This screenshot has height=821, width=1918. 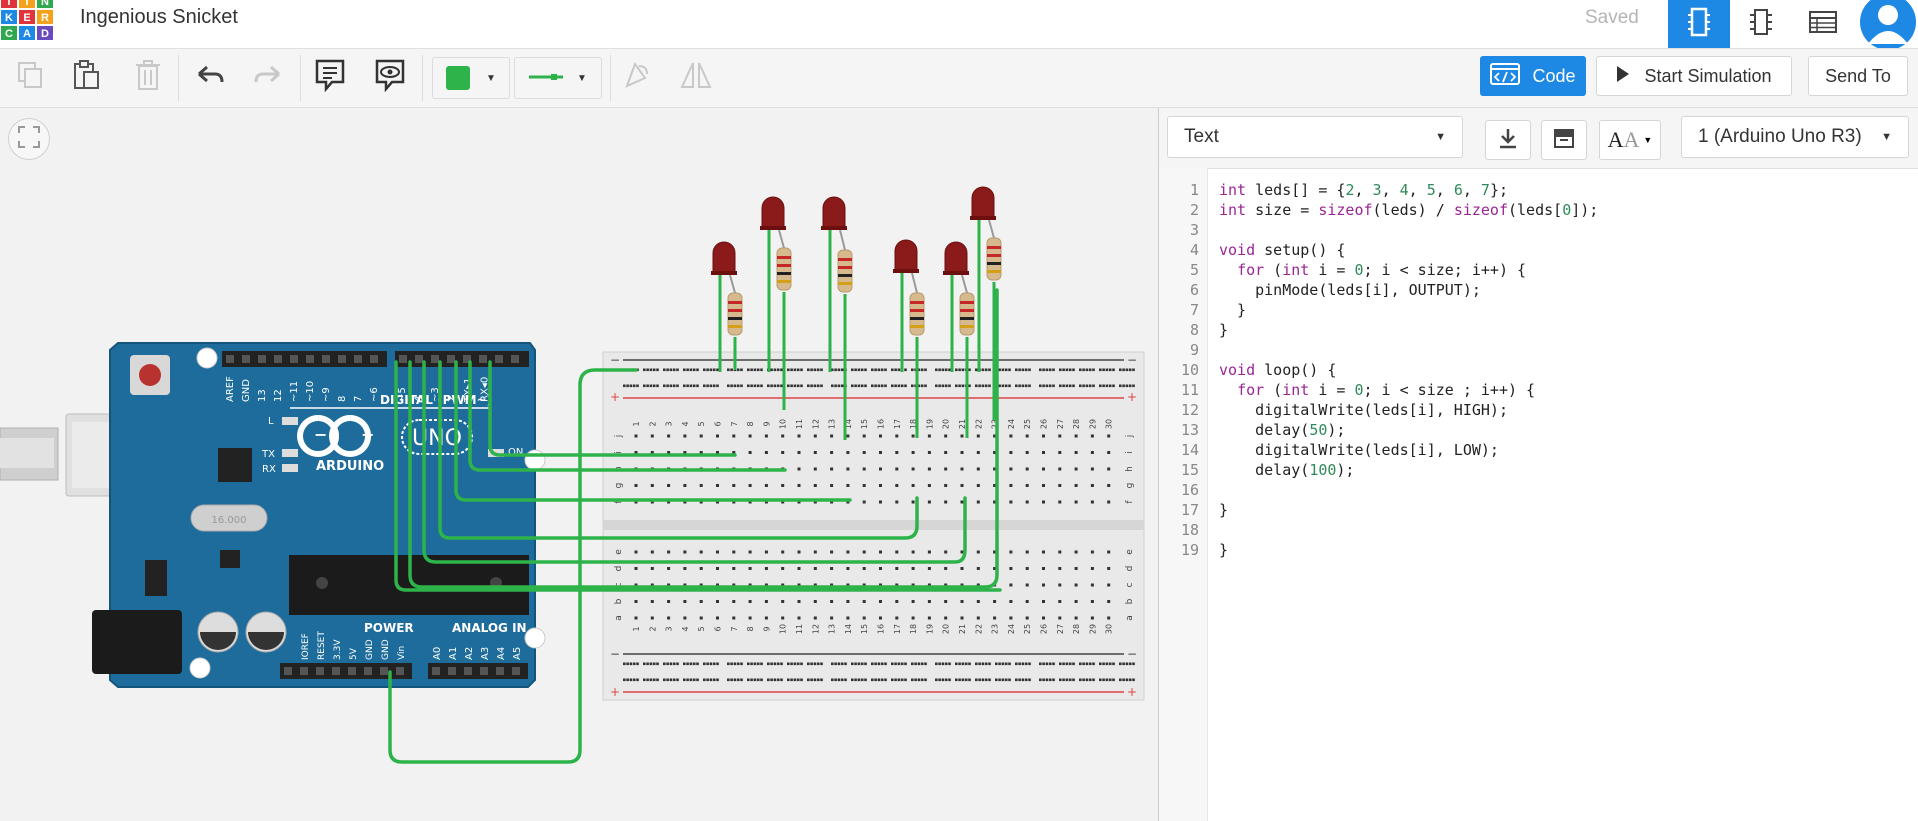 I want to click on paste-button, so click(x=86, y=77).